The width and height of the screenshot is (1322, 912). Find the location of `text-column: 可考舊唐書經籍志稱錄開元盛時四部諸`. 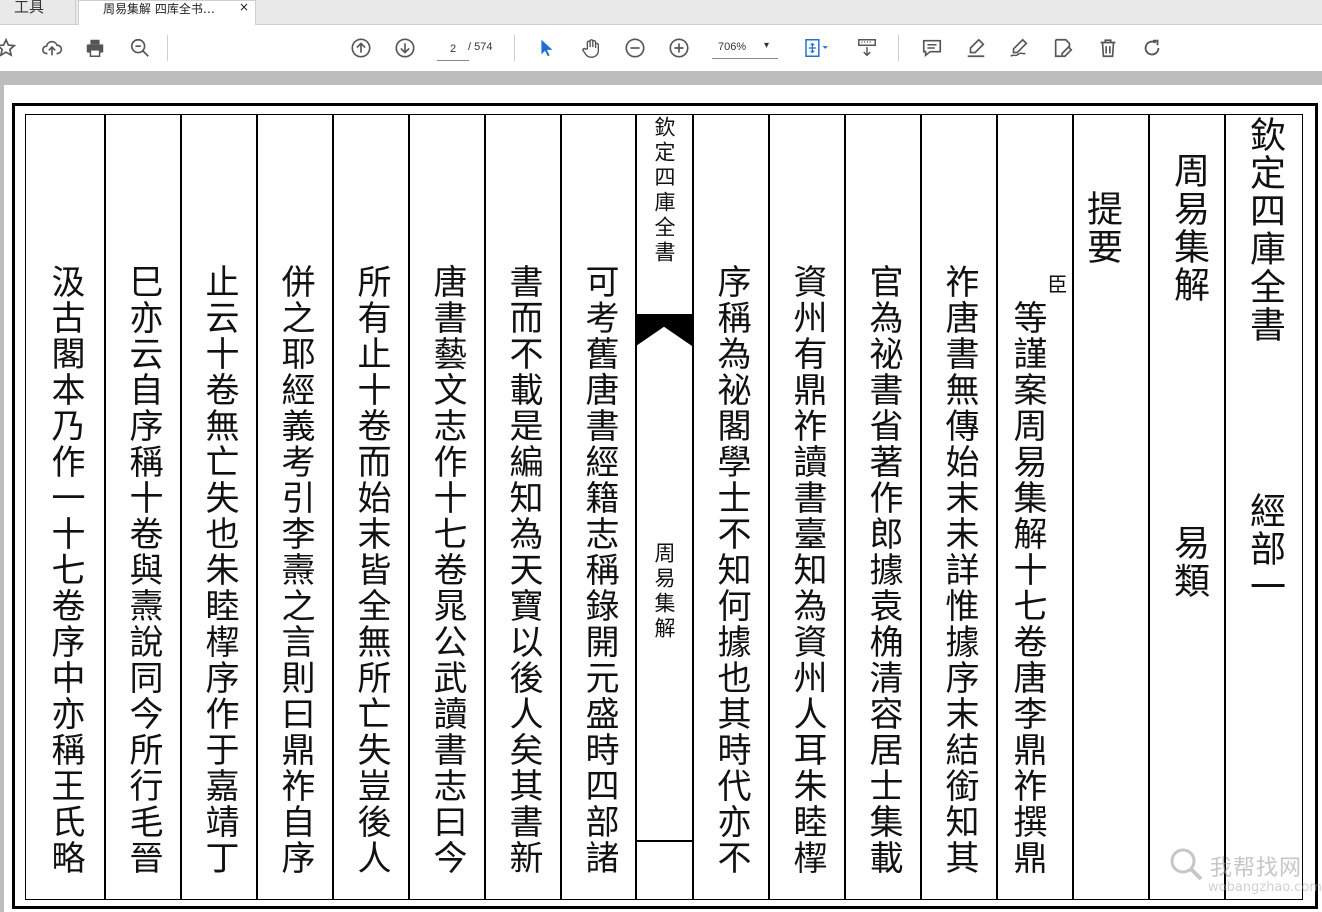

text-column: 可考舊唐書經籍志稱錄開元盛時四部諸 is located at coordinates (599, 507).